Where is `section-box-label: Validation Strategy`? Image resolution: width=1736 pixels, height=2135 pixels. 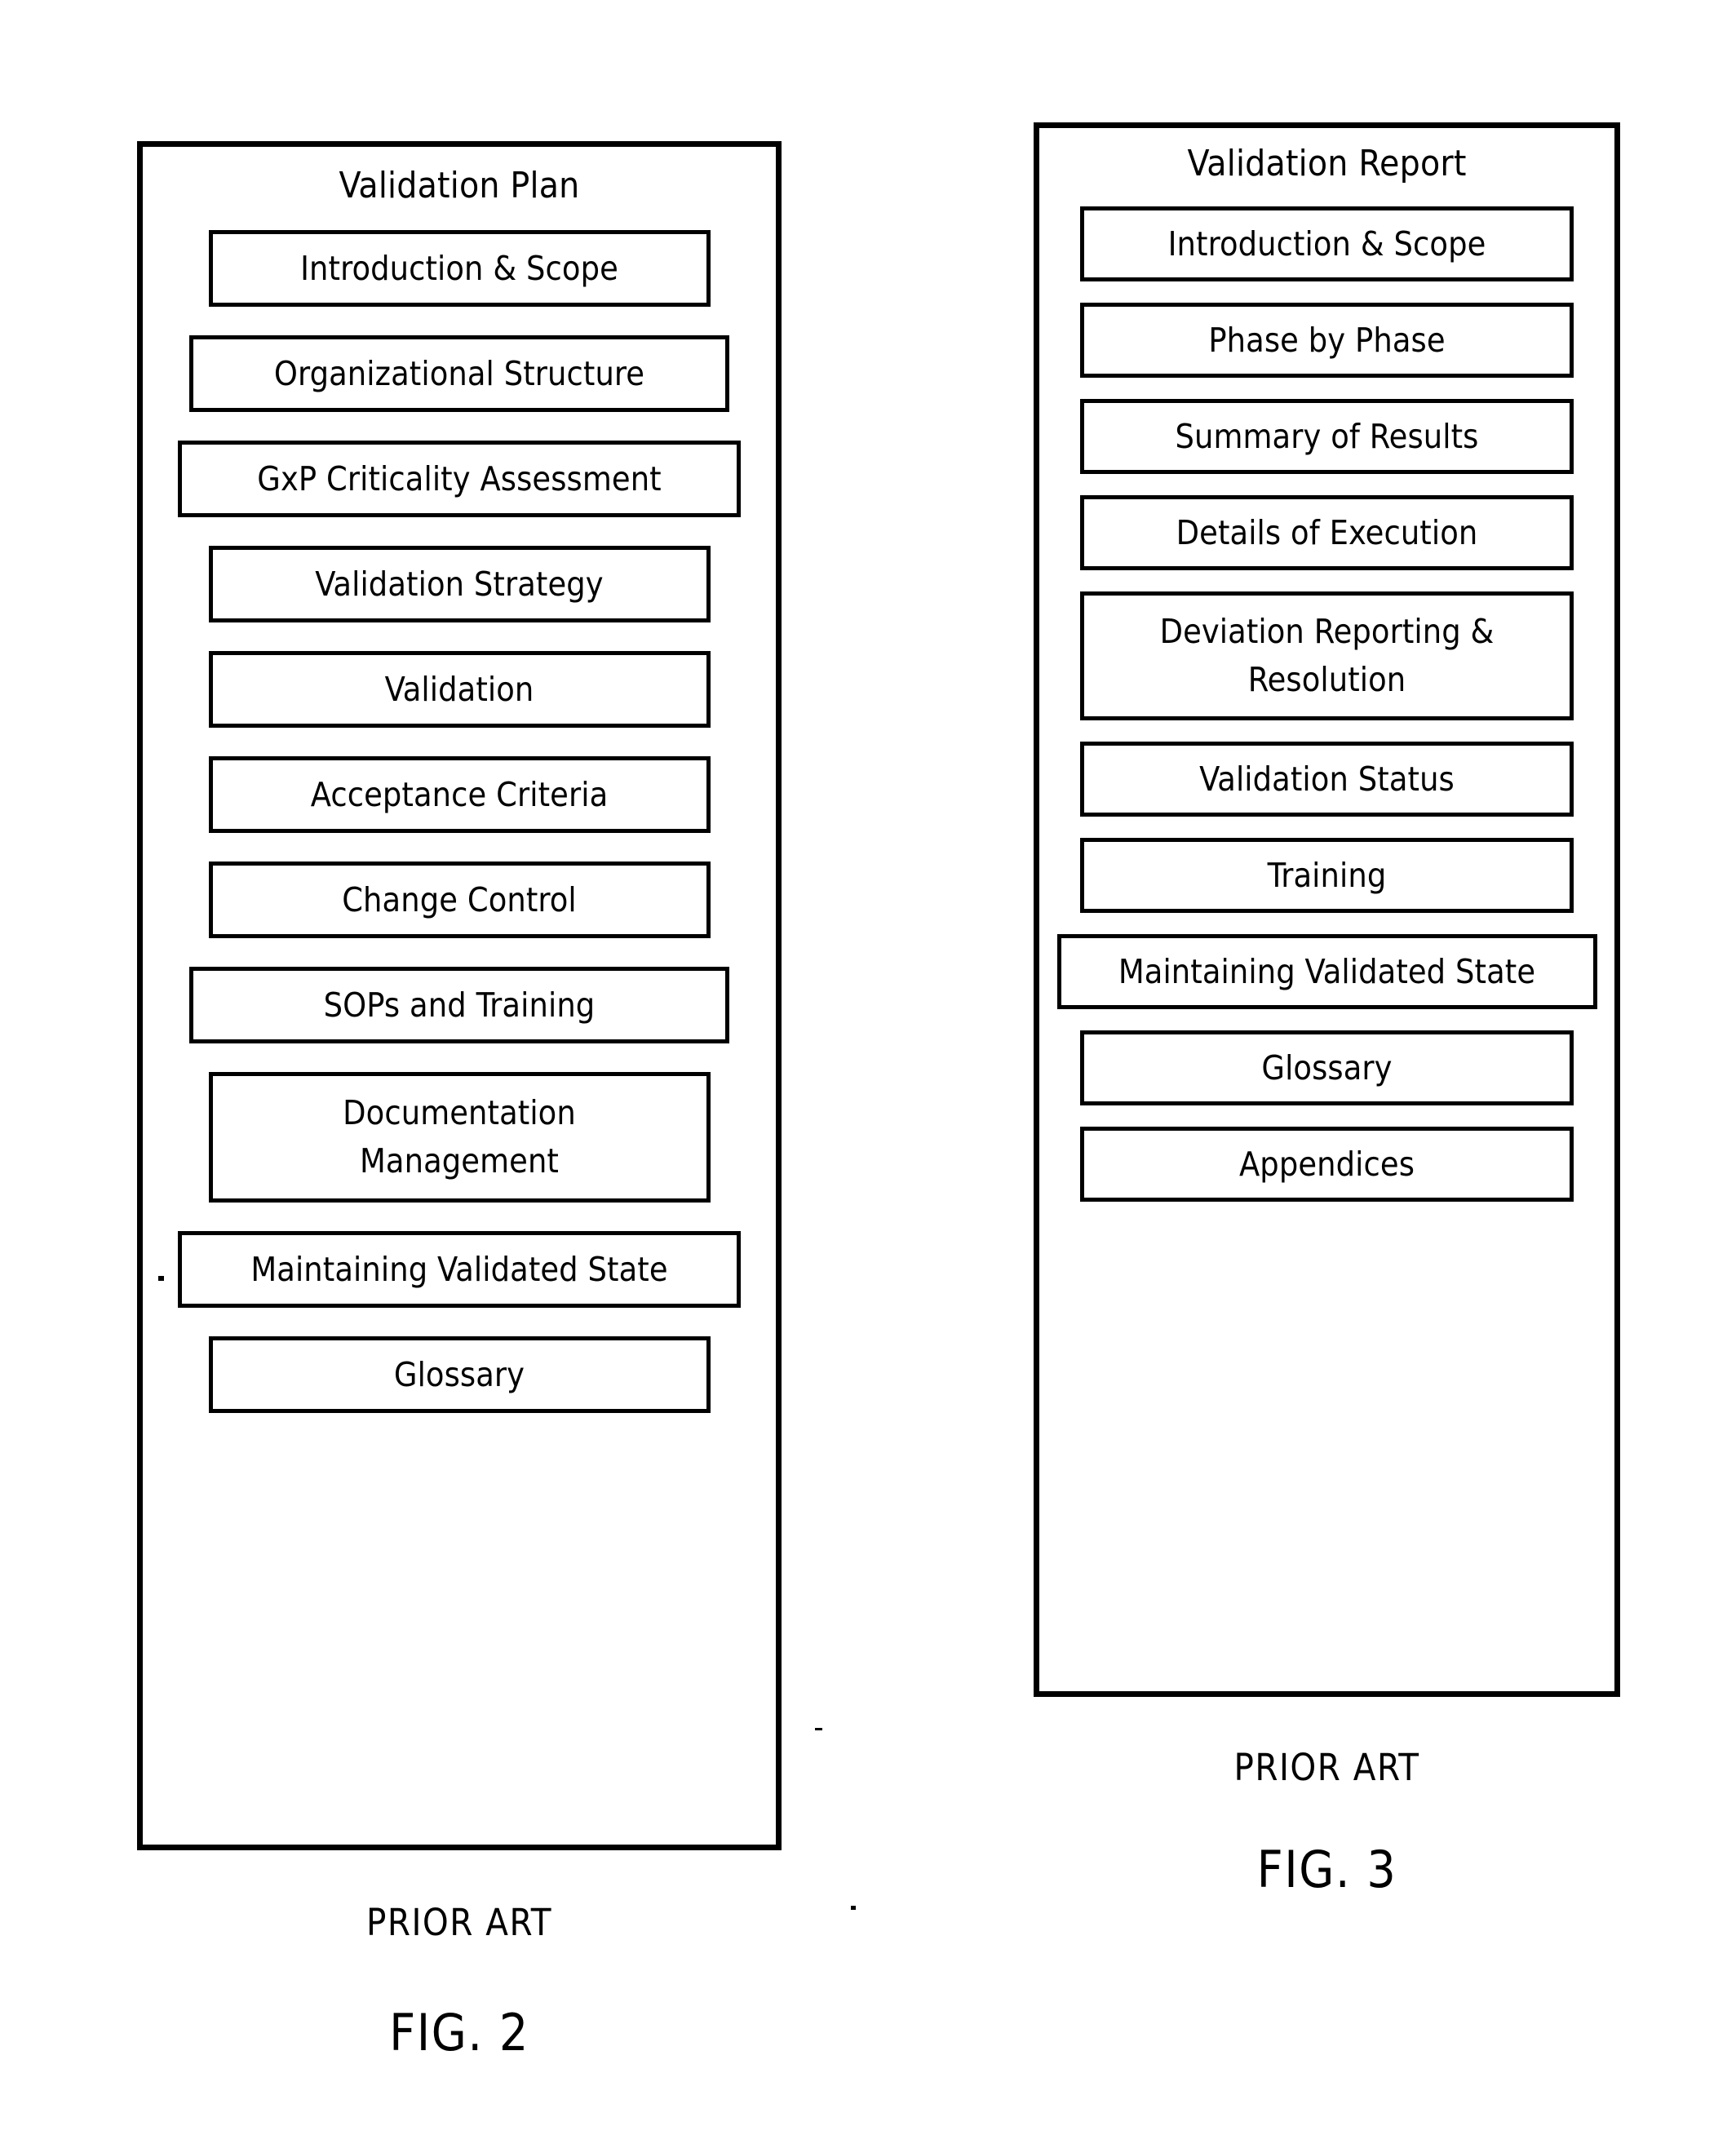
section-box-label: Validation Strategy is located at coordinates (459, 584).